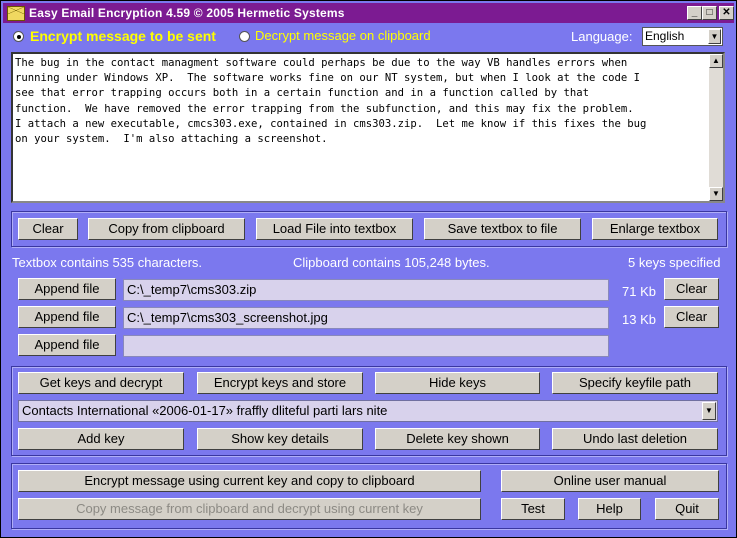 The width and height of the screenshot is (737, 538). What do you see at coordinates (635, 439) in the screenshot?
I see `undo-deletion-button: Undo last deletion` at bounding box center [635, 439].